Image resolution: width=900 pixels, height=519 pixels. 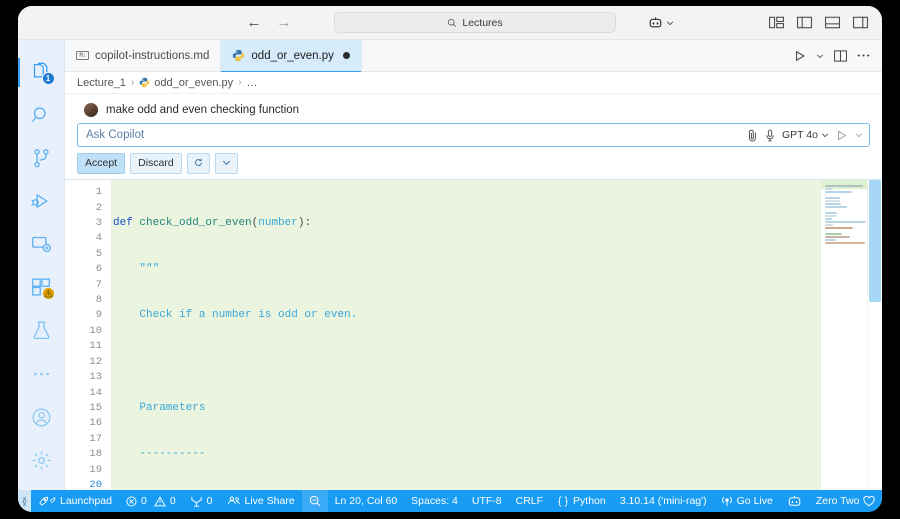 I want to click on model-label: GPT 4o, so click(x=800, y=135).